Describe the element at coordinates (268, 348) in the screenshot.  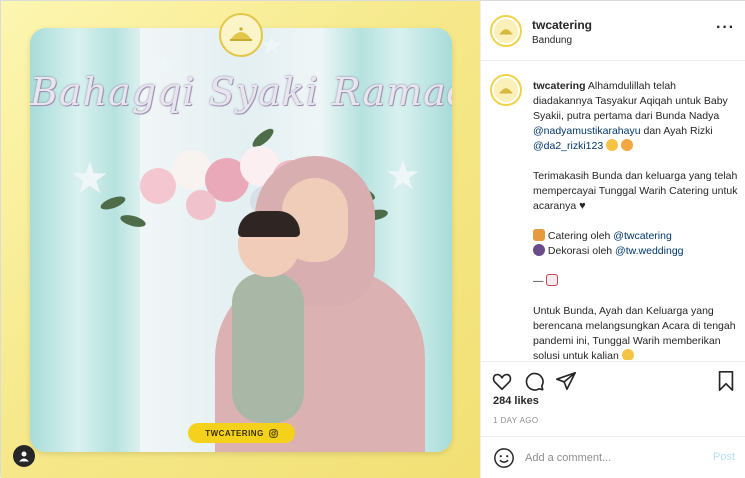
I see `baby-figure` at that location.